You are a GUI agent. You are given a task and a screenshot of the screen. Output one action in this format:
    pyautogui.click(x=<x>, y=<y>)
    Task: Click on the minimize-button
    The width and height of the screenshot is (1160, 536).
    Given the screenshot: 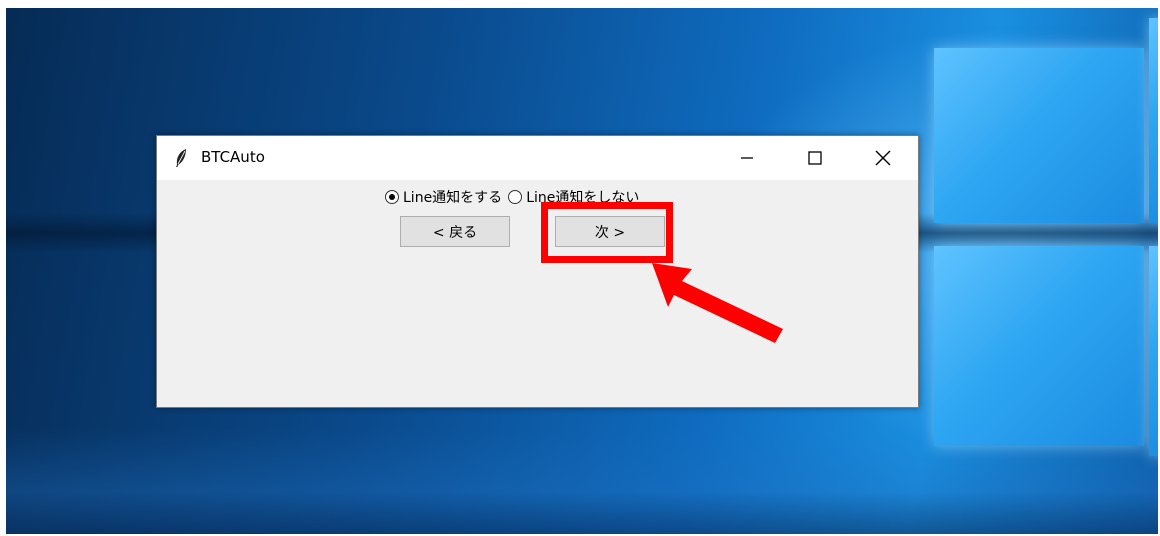 What is the action you would take?
    pyautogui.click(x=747, y=158)
    